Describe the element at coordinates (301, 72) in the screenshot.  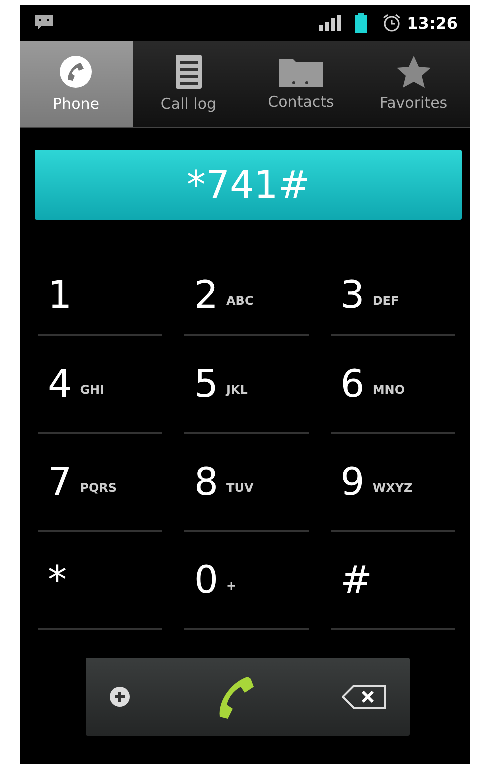
I see `folder-icon` at that location.